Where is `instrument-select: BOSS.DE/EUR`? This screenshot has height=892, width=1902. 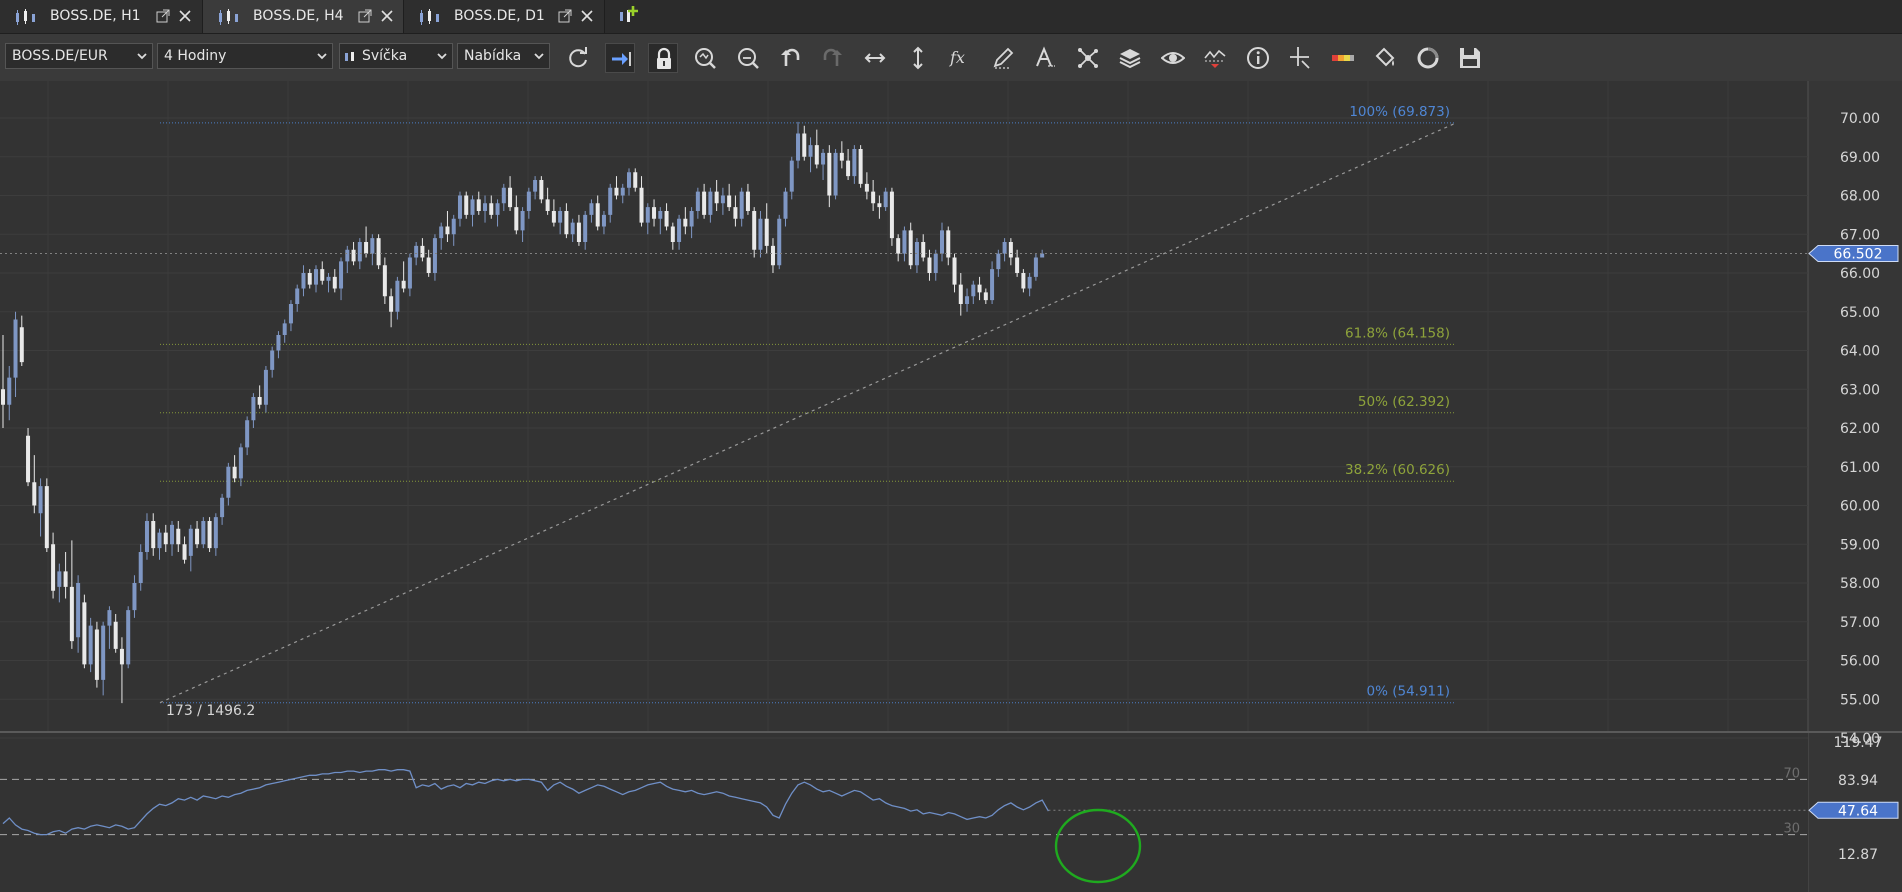
instrument-select: BOSS.DE/EUR is located at coordinates (79, 56).